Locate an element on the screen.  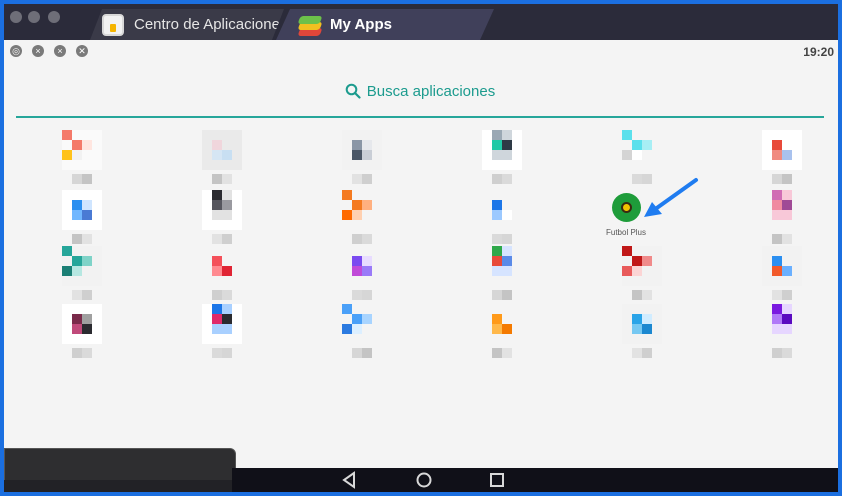
soccer-ball-icon is located at coordinates (626, 207).